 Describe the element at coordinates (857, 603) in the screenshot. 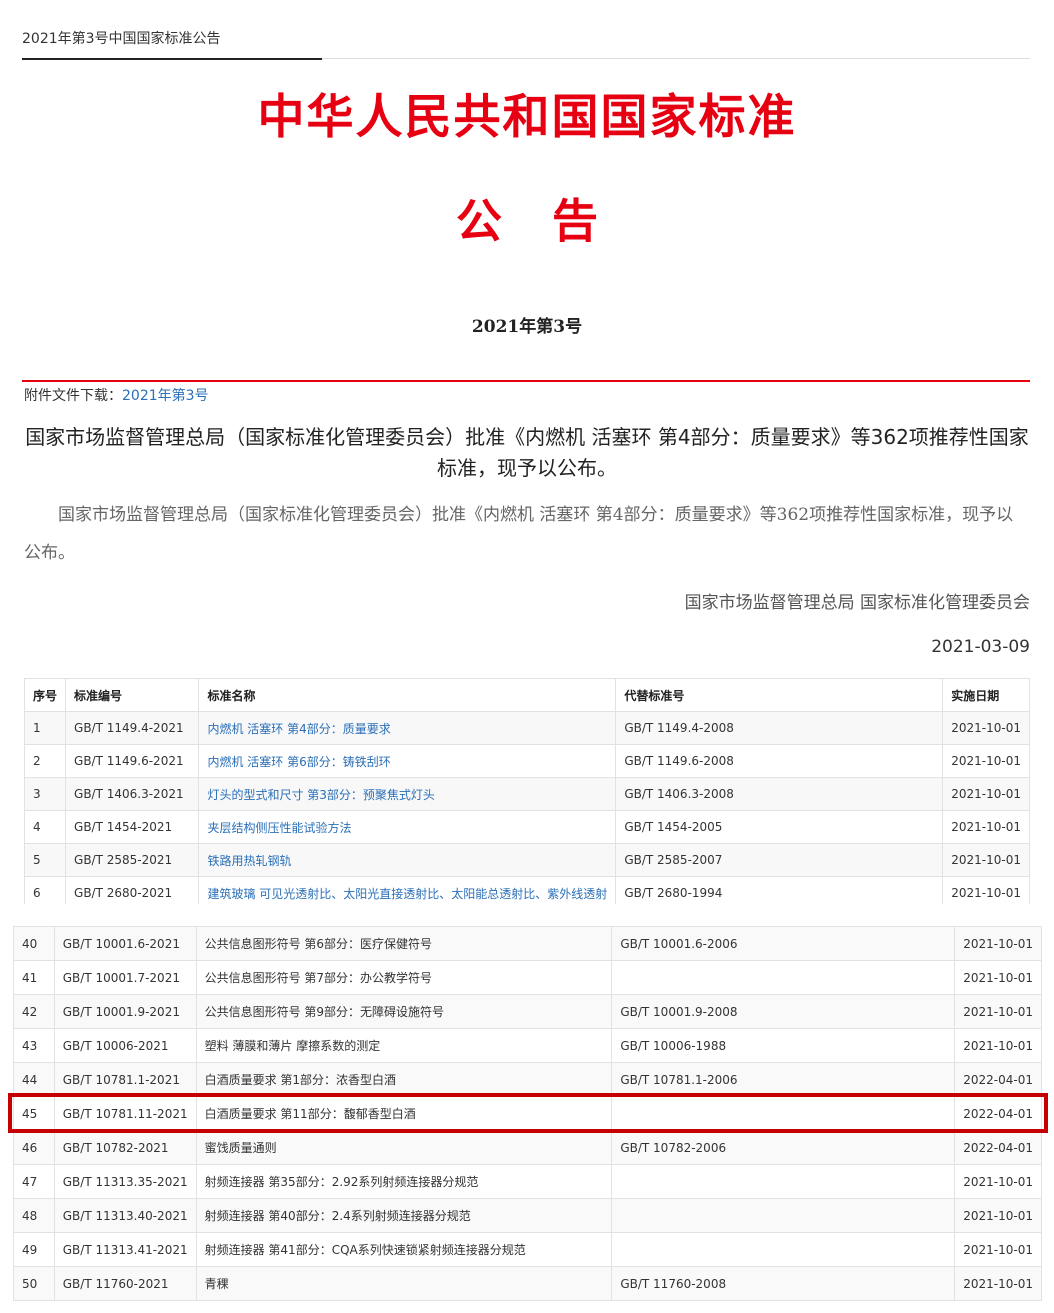

I see `signer: 国家市场监督管理总局 国家标准化管理委员会` at that location.